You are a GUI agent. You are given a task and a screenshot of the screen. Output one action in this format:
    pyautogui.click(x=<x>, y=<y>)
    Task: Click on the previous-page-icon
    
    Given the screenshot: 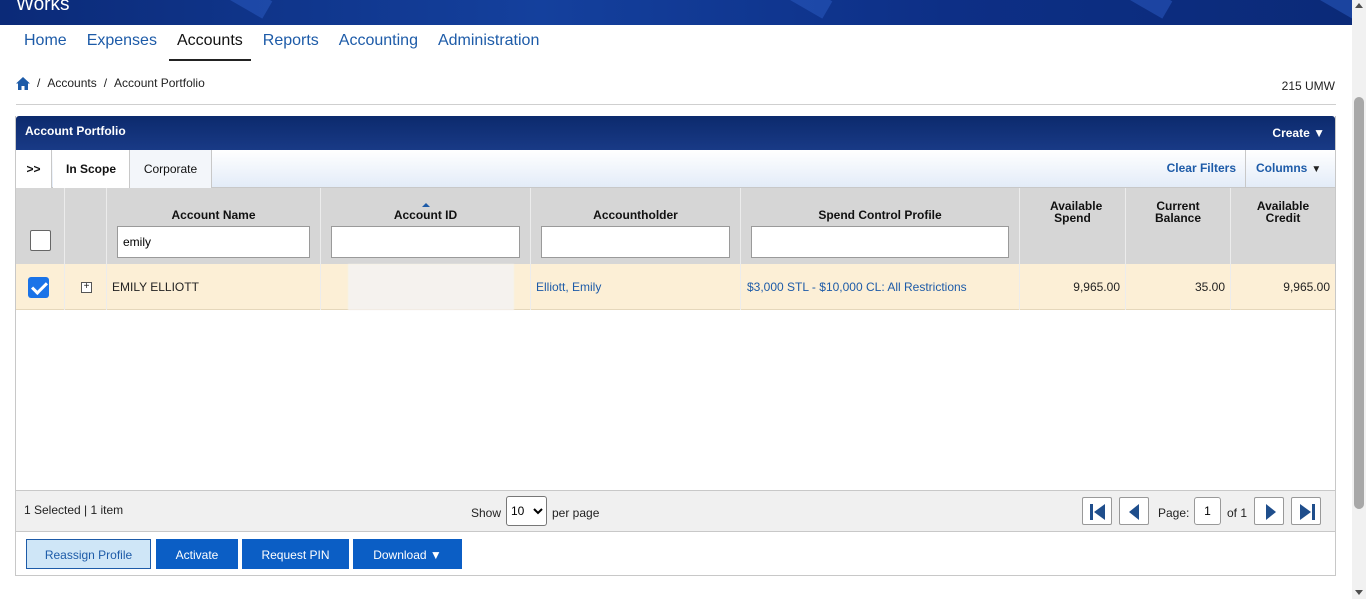 What is the action you would take?
    pyautogui.click(x=1134, y=512)
    